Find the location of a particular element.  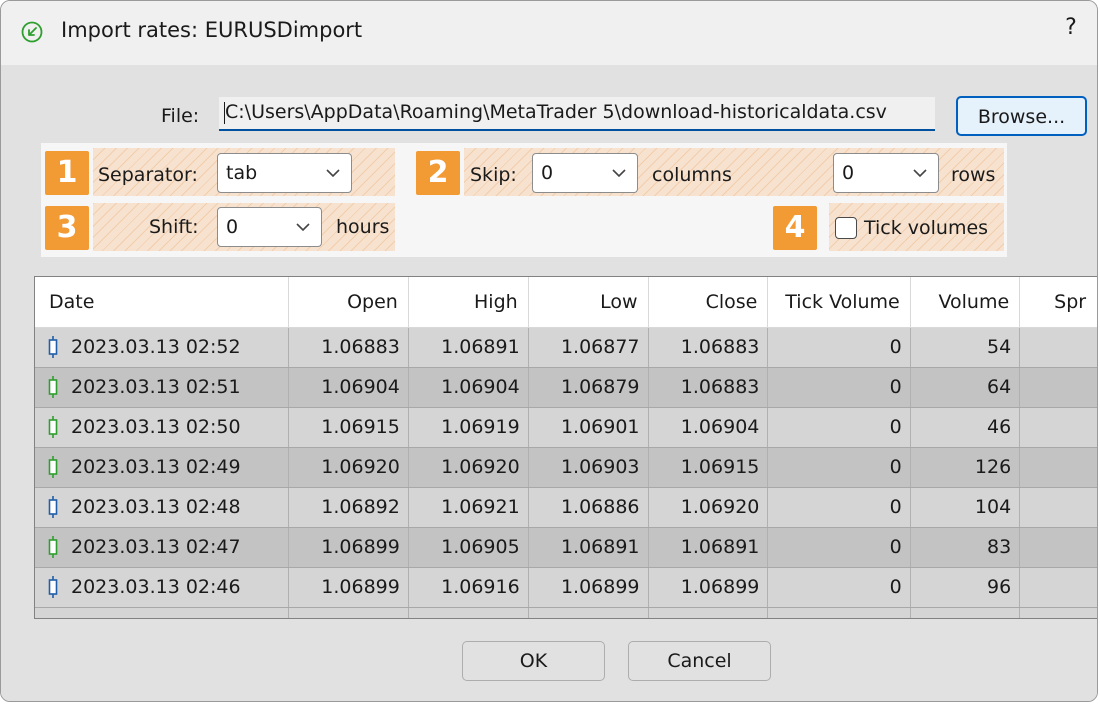

column-header-spread: Spr is located at coordinates (1058, 302).